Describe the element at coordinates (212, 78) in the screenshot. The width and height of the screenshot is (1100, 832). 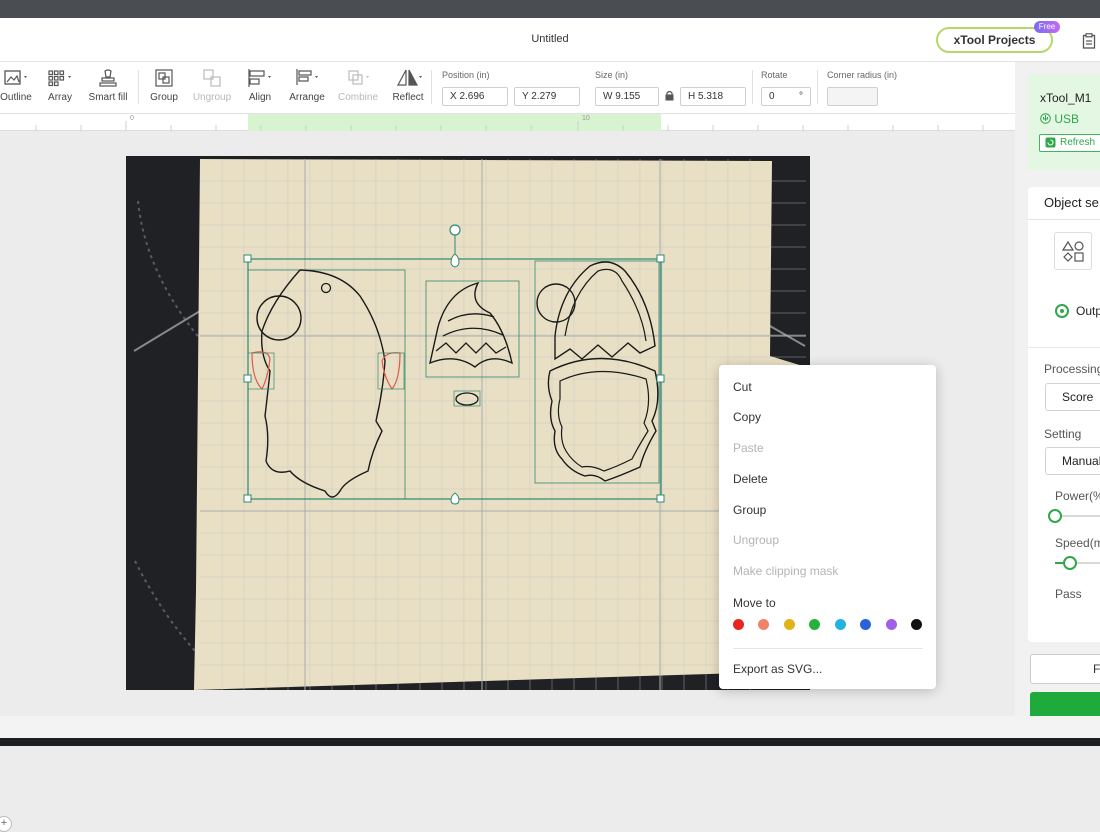
I see `ungroup-icon` at that location.